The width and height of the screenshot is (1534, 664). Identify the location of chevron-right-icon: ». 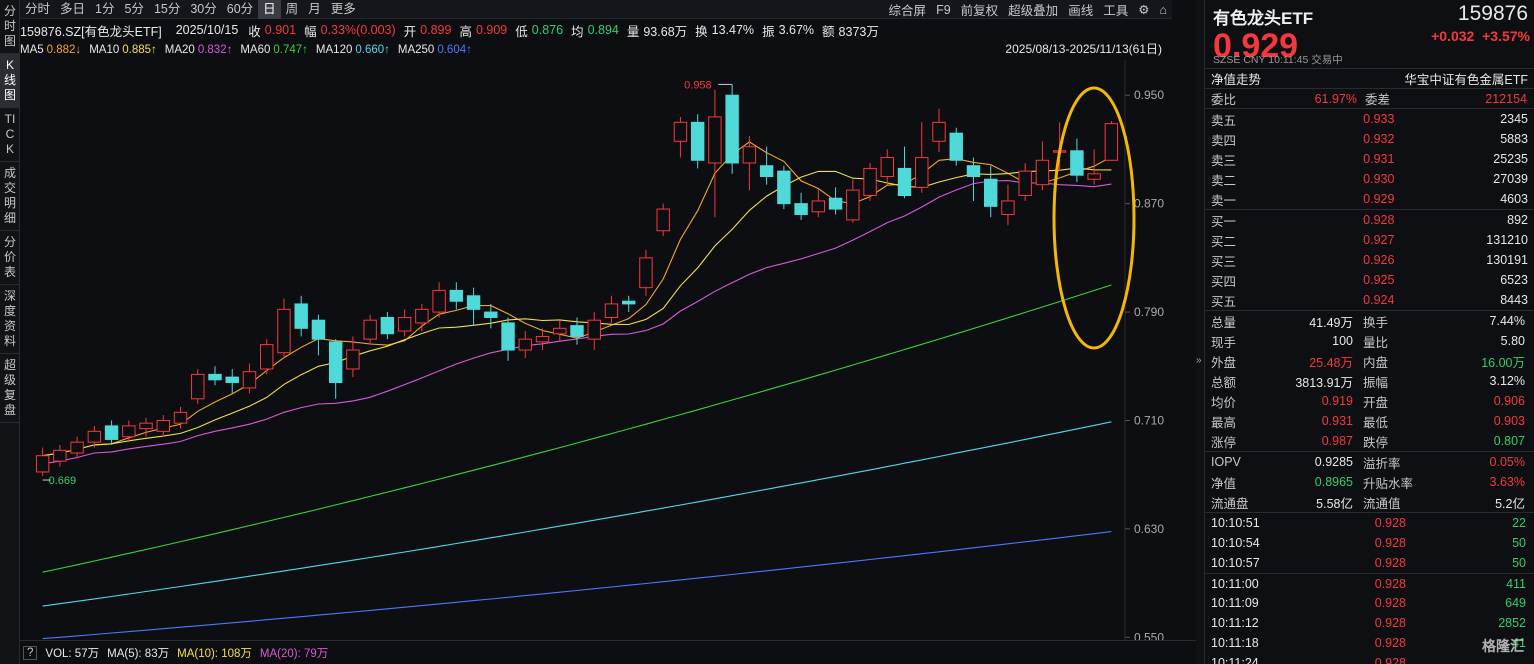
(1199, 360).